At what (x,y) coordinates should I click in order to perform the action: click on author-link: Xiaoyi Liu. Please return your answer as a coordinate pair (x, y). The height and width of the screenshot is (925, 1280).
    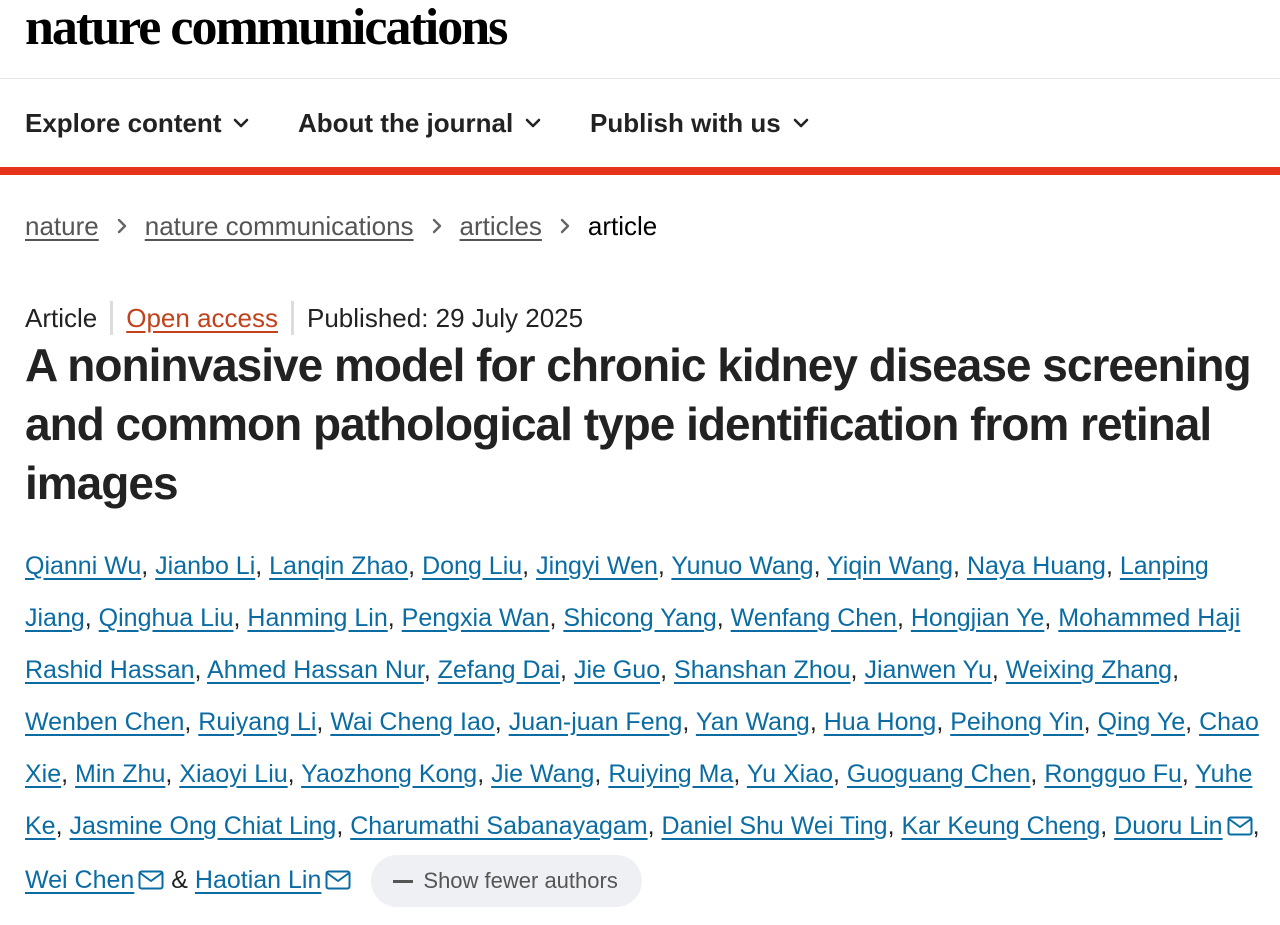
    Looking at the image, I should click on (233, 774).